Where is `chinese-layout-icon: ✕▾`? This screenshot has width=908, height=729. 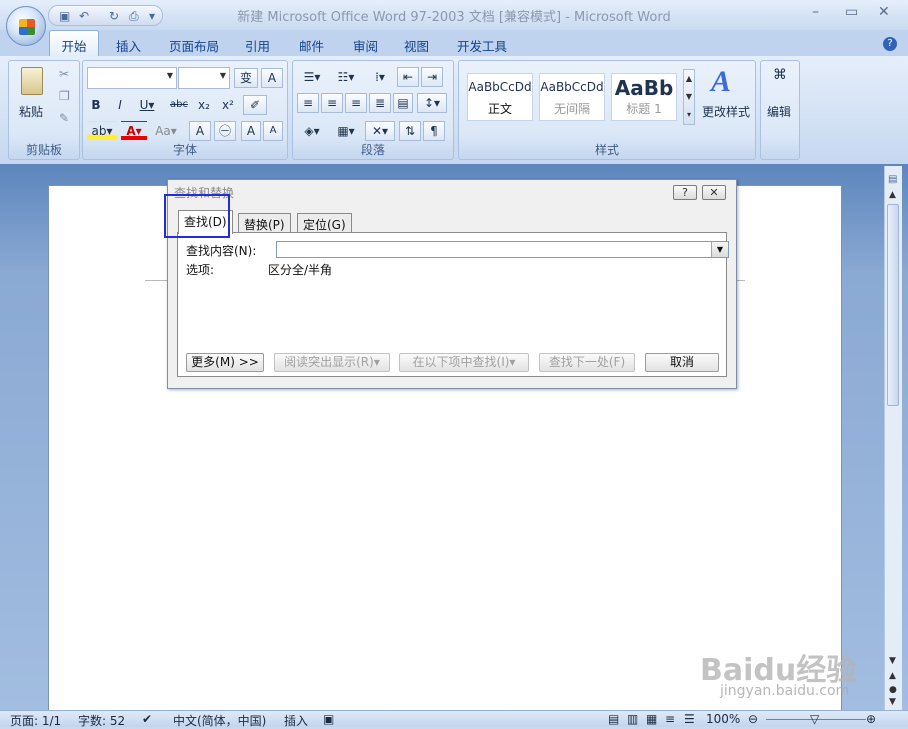
chinese-layout-icon: ✕▾ is located at coordinates (380, 131).